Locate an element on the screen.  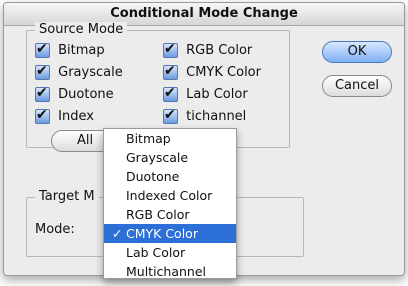
menu-item-label: RGB Color is located at coordinates (158, 214).